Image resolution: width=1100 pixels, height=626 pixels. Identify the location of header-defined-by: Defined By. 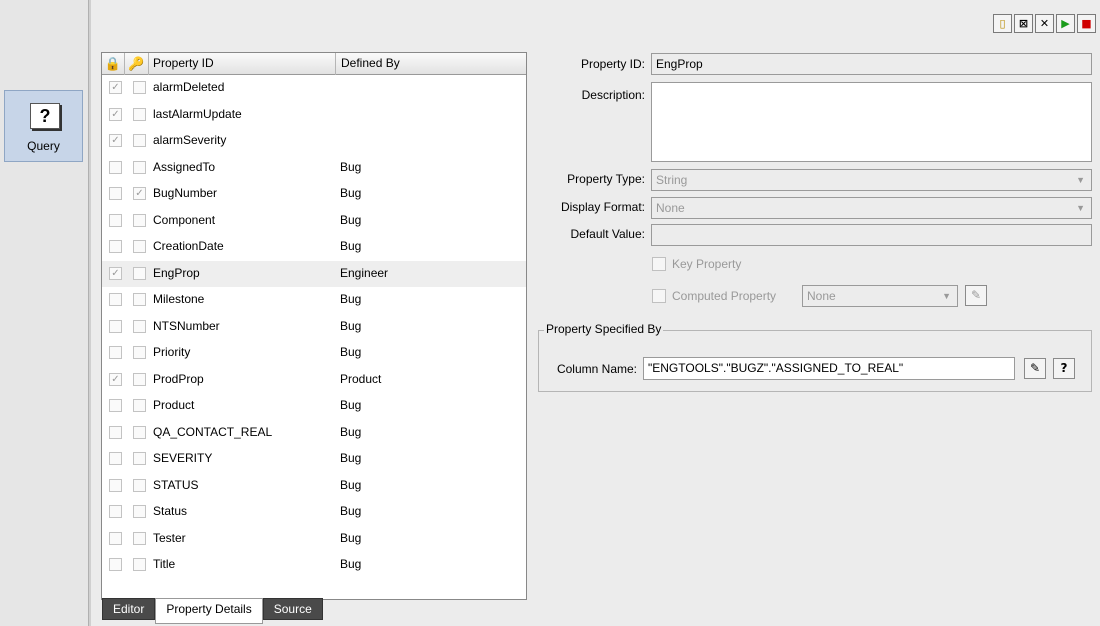
(431, 64).